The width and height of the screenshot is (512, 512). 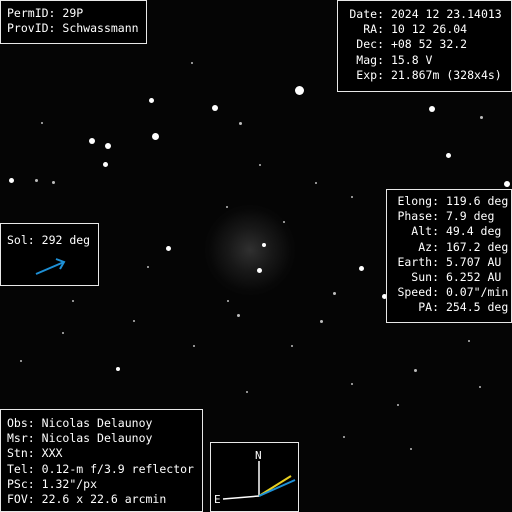 I want to click on north-label: N, so click(x=258, y=455).